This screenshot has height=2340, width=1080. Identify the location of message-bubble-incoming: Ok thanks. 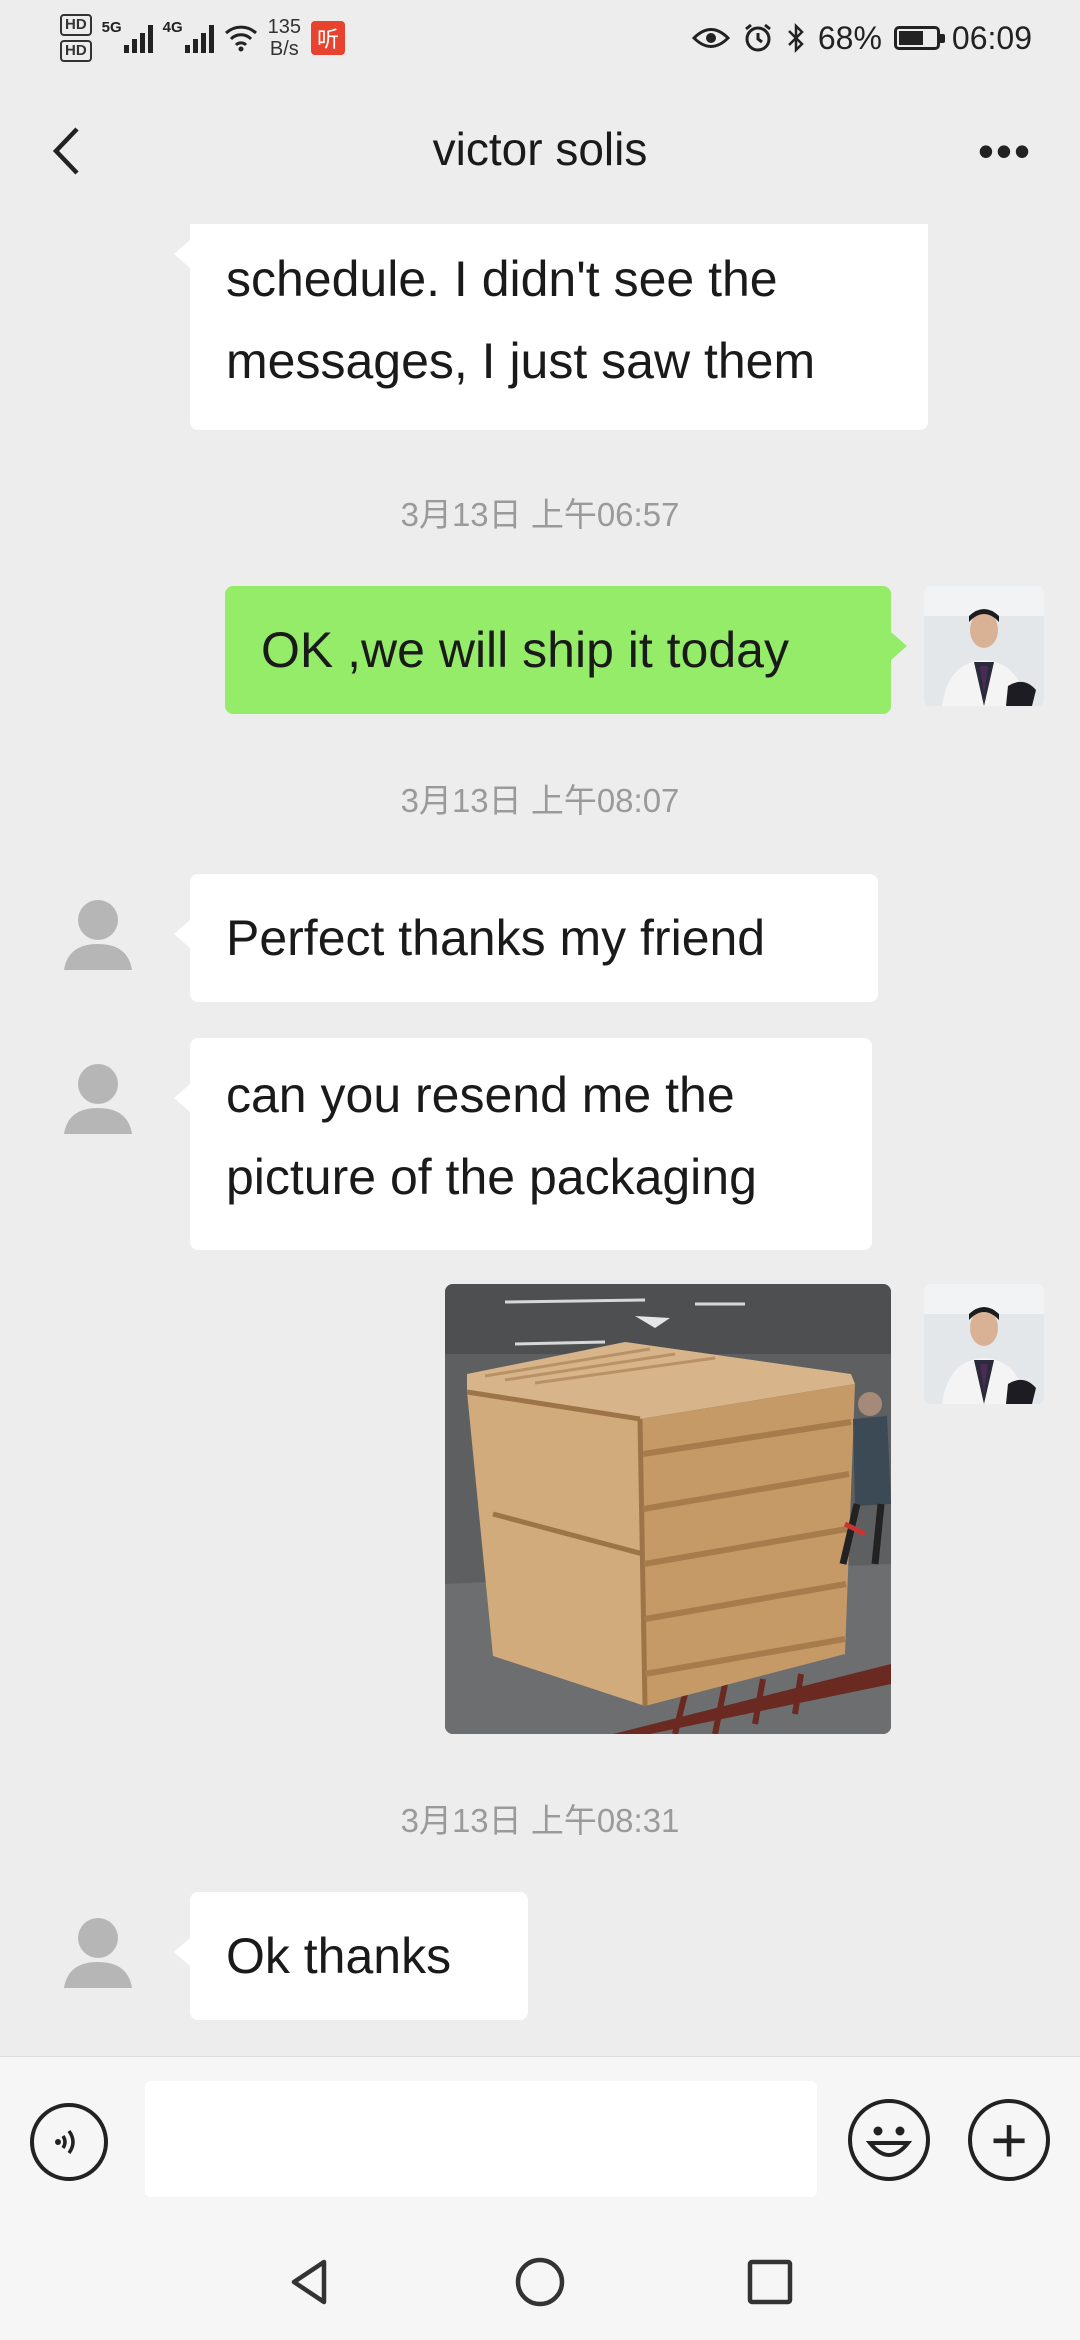
(351, 1956).